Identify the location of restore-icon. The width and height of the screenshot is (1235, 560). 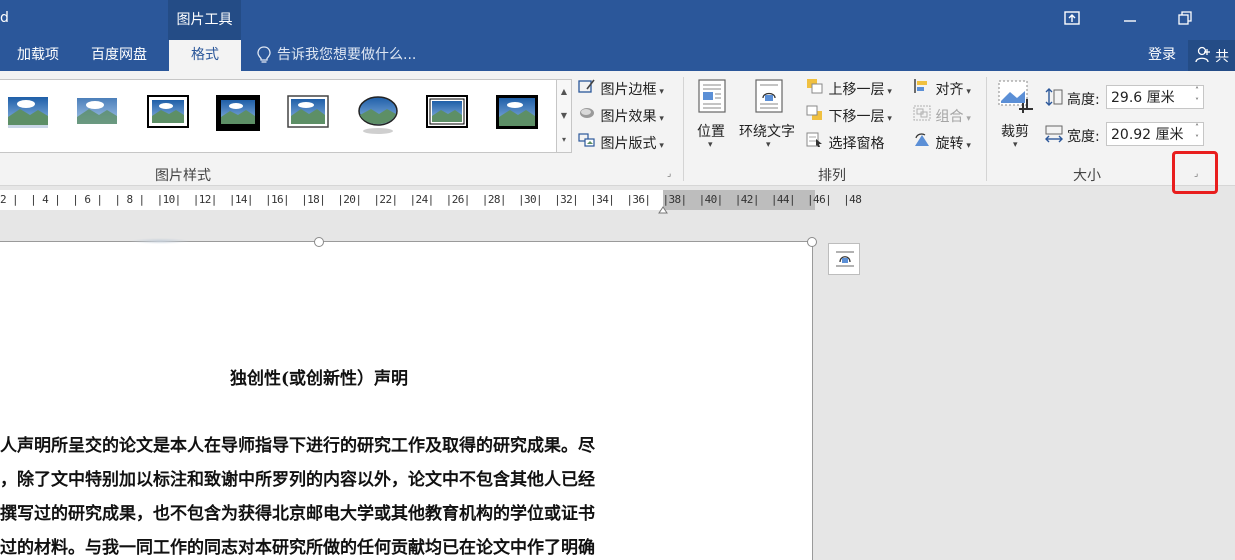
(1185, 20).